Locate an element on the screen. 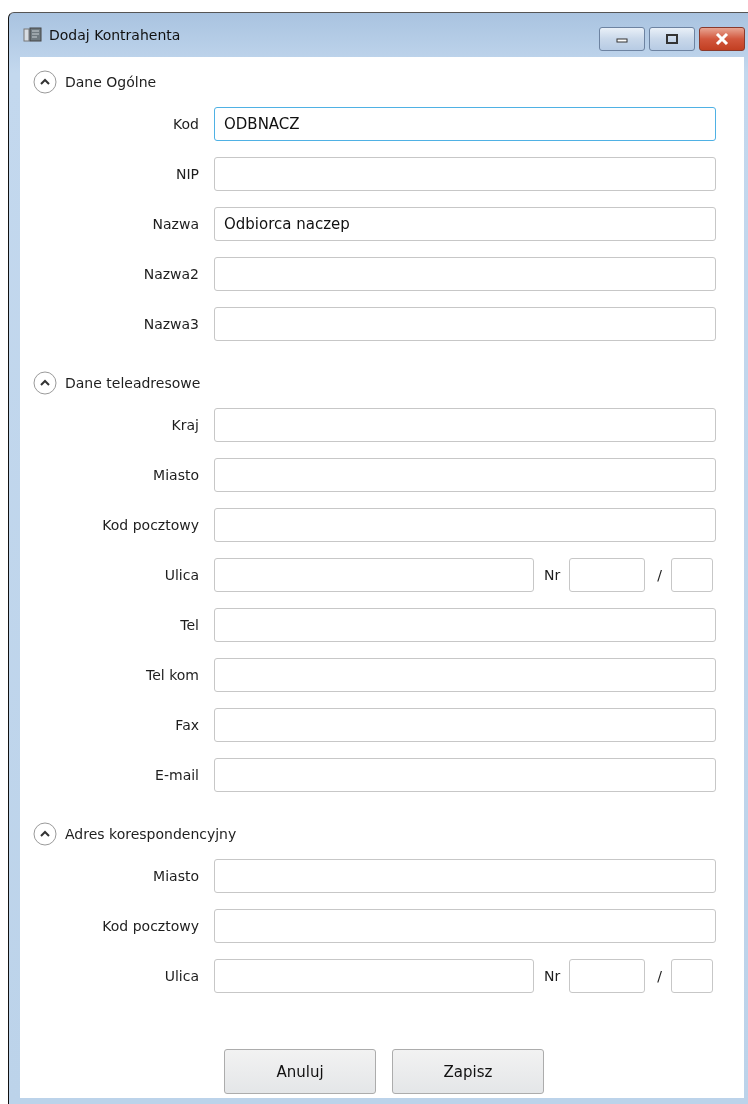  field-label: Kod is located at coordinates (185, 124).